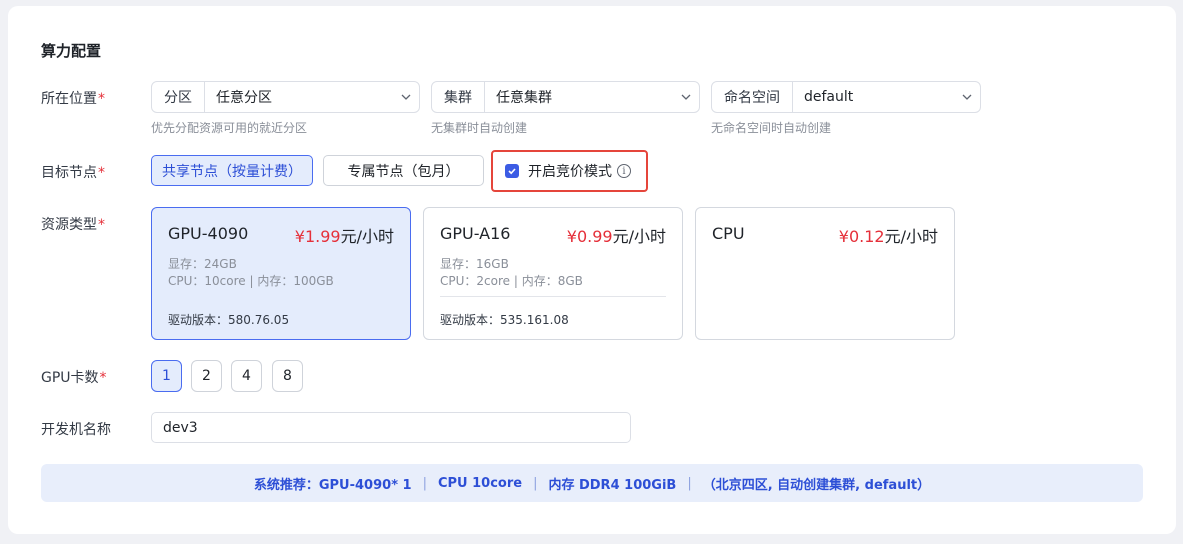 This screenshot has height=544, width=1183. What do you see at coordinates (888, 236) in the screenshot?
I see `resource-price: ¥0.12元/小时` at bounding box center [888, 236].